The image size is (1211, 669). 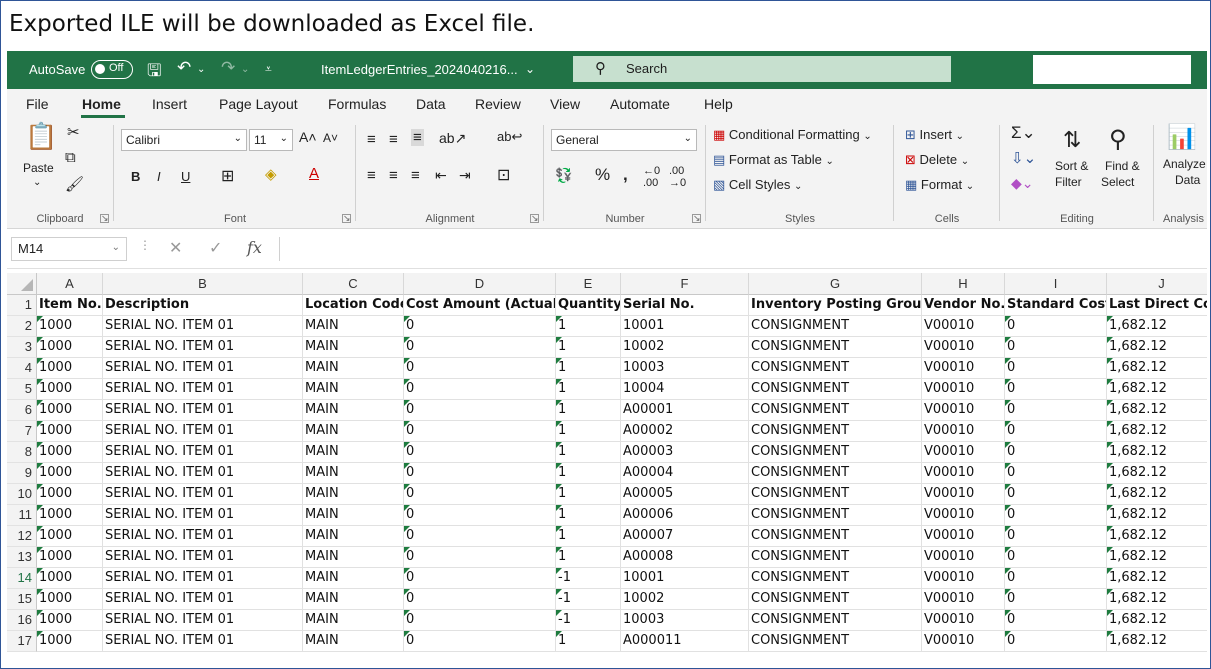 I want to click on find-select-icon: ⚲, so click(x=1118, y=139).